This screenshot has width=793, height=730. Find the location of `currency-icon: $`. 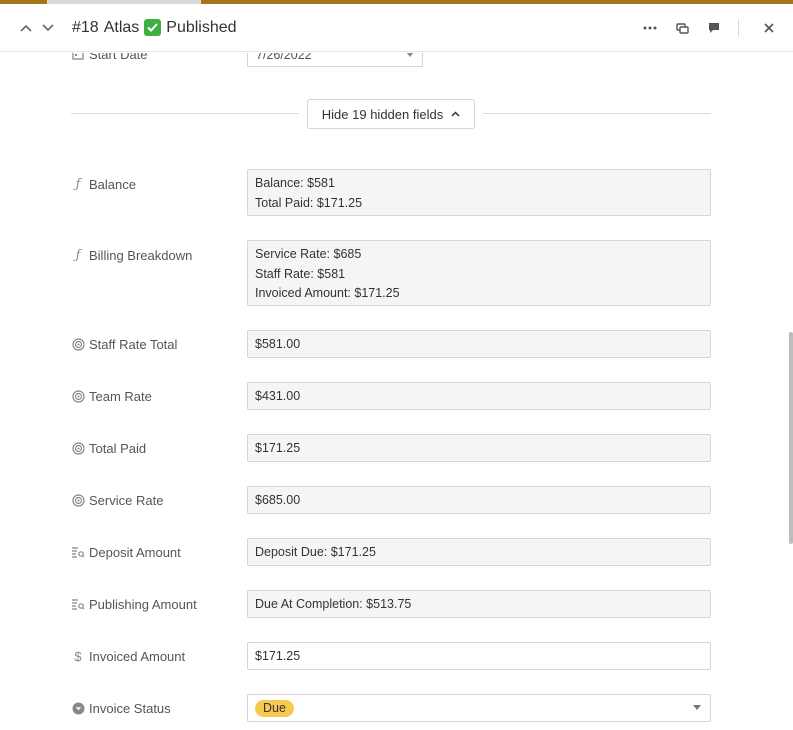

currency-icon: $ is located at coordinates (78, 656).